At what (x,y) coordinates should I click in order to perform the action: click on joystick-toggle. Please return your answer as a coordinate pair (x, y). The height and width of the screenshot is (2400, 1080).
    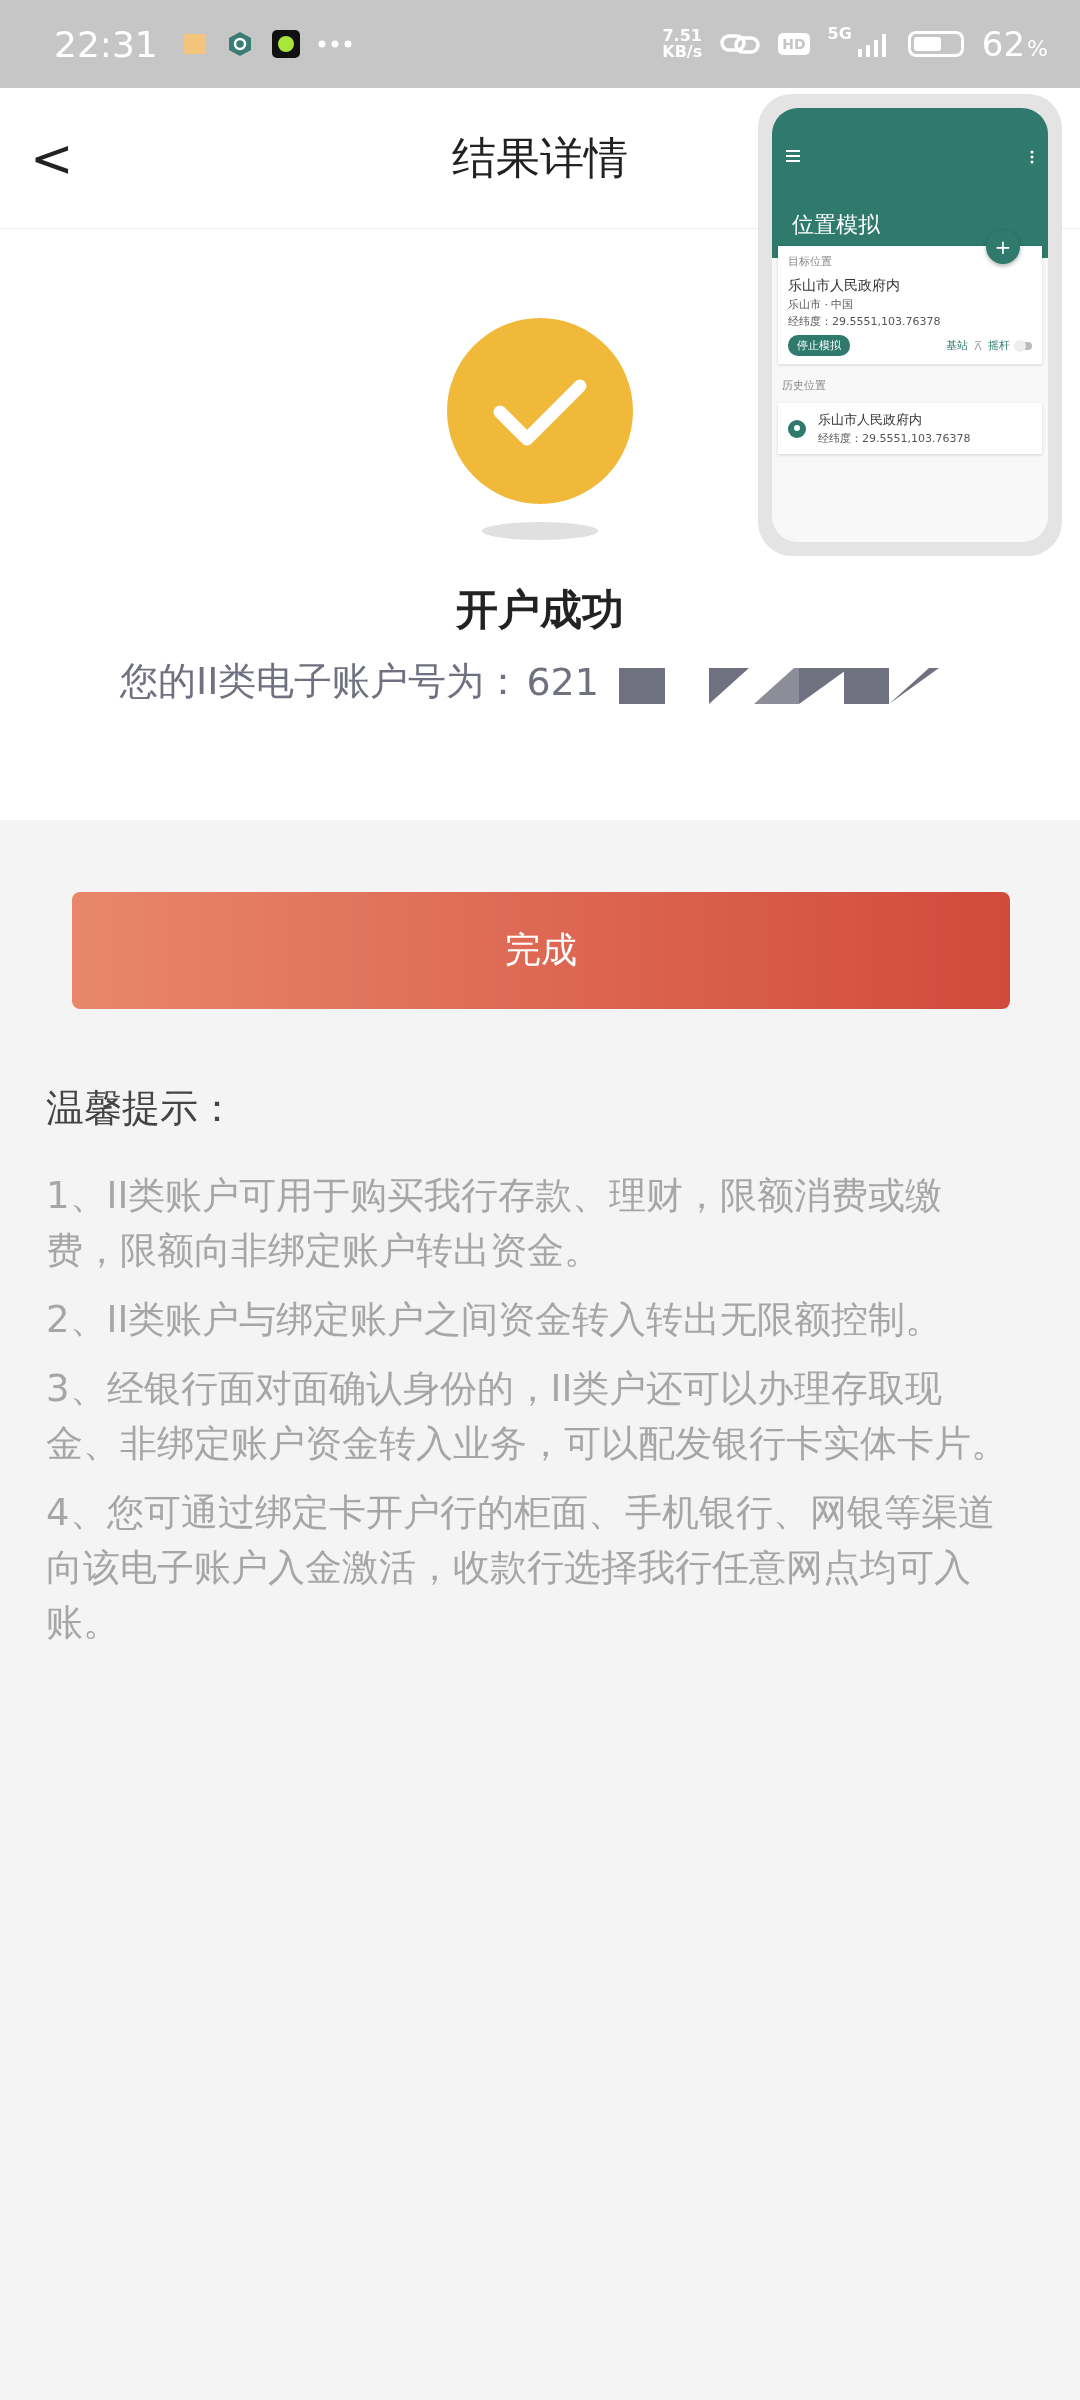
    Looking at the image, I should click on (1024, 345).